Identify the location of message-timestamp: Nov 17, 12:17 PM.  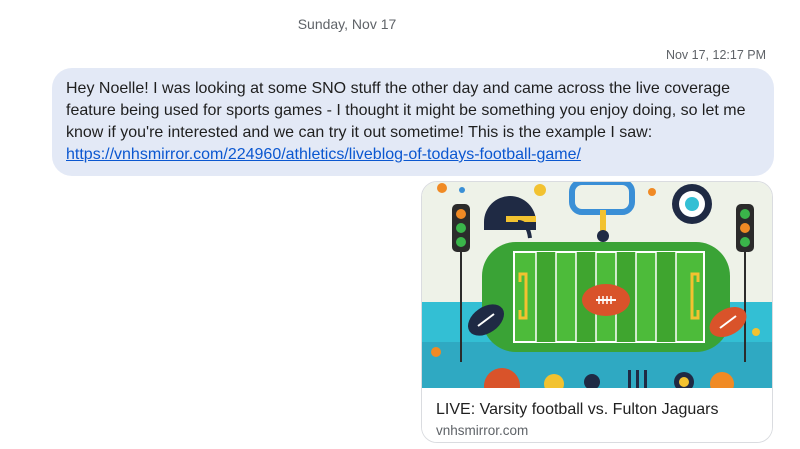
(715, 55).